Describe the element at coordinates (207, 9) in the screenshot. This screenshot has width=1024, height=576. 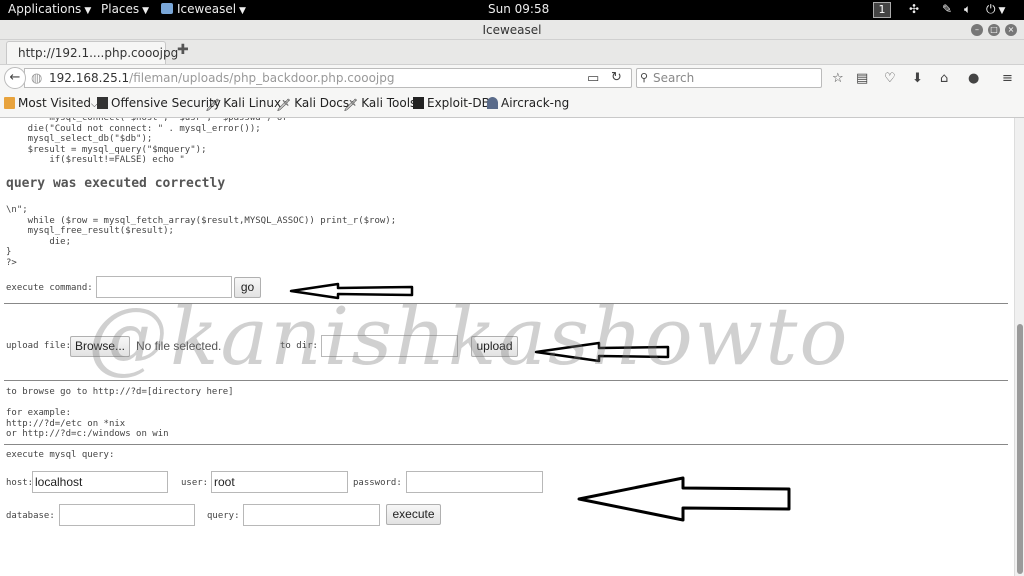
I see `app-menu-label: Iceweasel` at that location.